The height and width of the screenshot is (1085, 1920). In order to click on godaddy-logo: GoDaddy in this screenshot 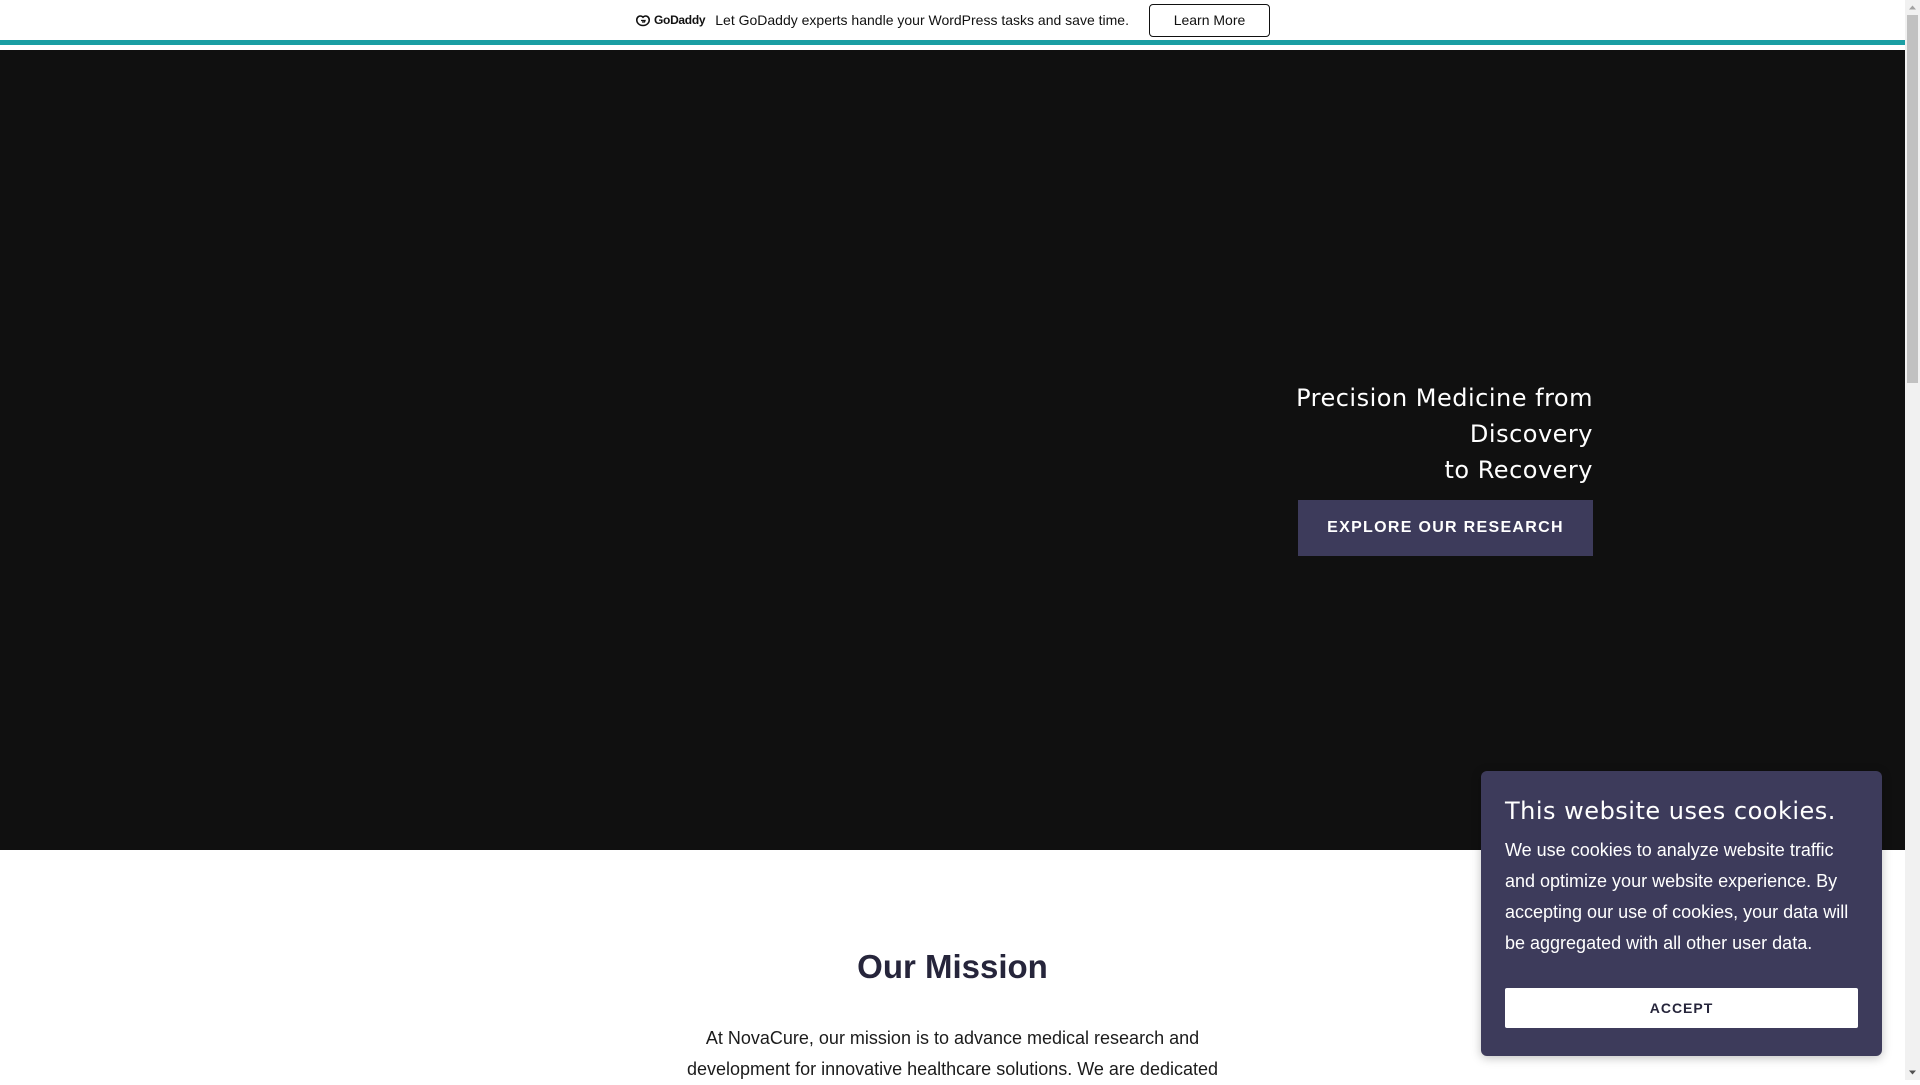, I will do `click(670, 20)`.